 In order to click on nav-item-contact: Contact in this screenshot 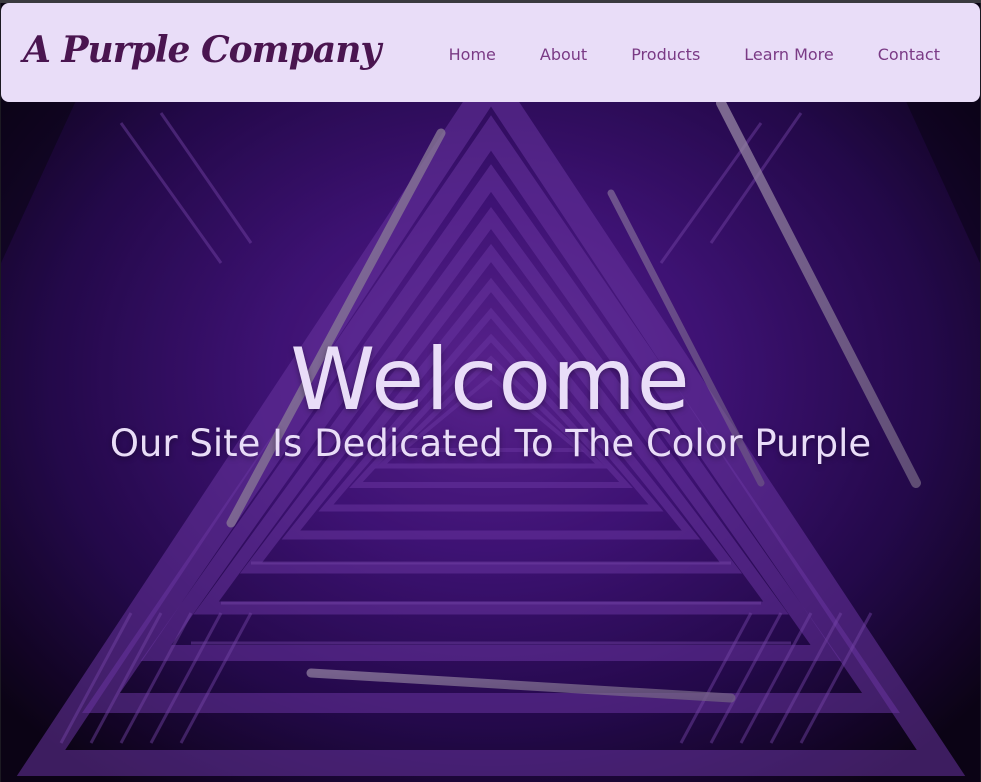, I will do `click(887, 54)`.